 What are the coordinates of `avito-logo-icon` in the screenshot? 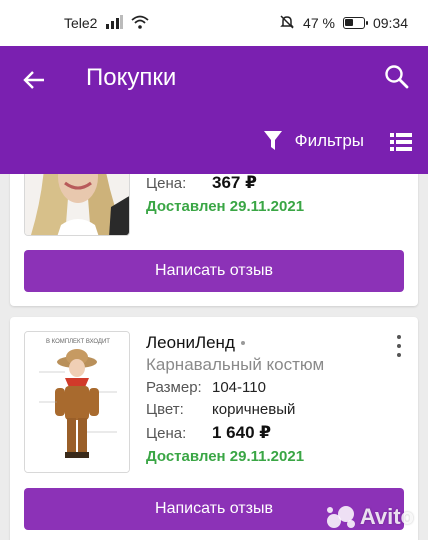 It's located at (340, 517).